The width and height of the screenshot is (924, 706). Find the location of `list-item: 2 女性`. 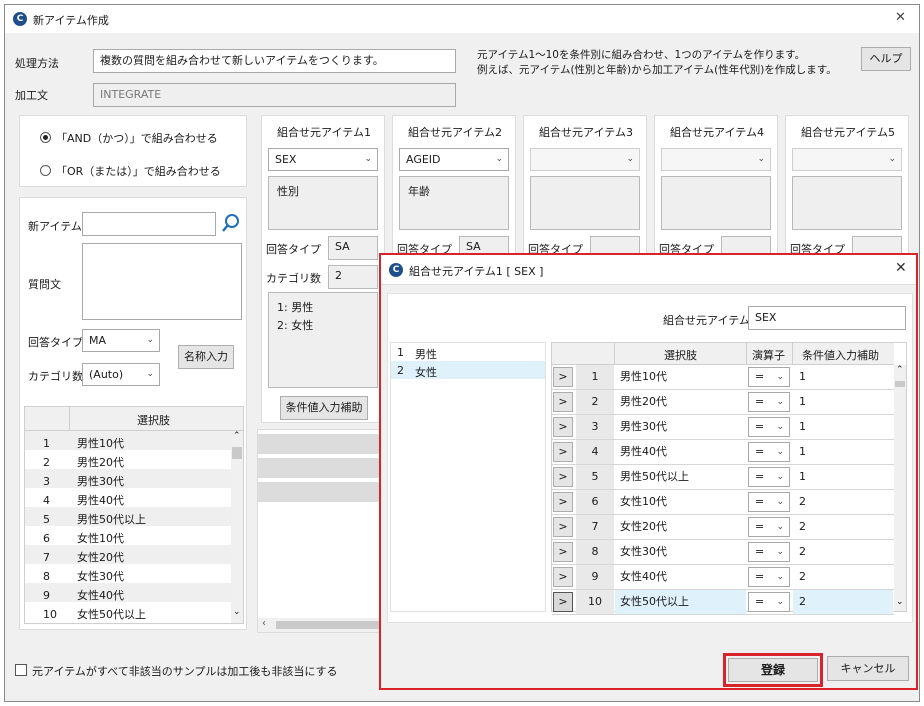

list-item: 2 女性 is located at coordinates (468, 370).